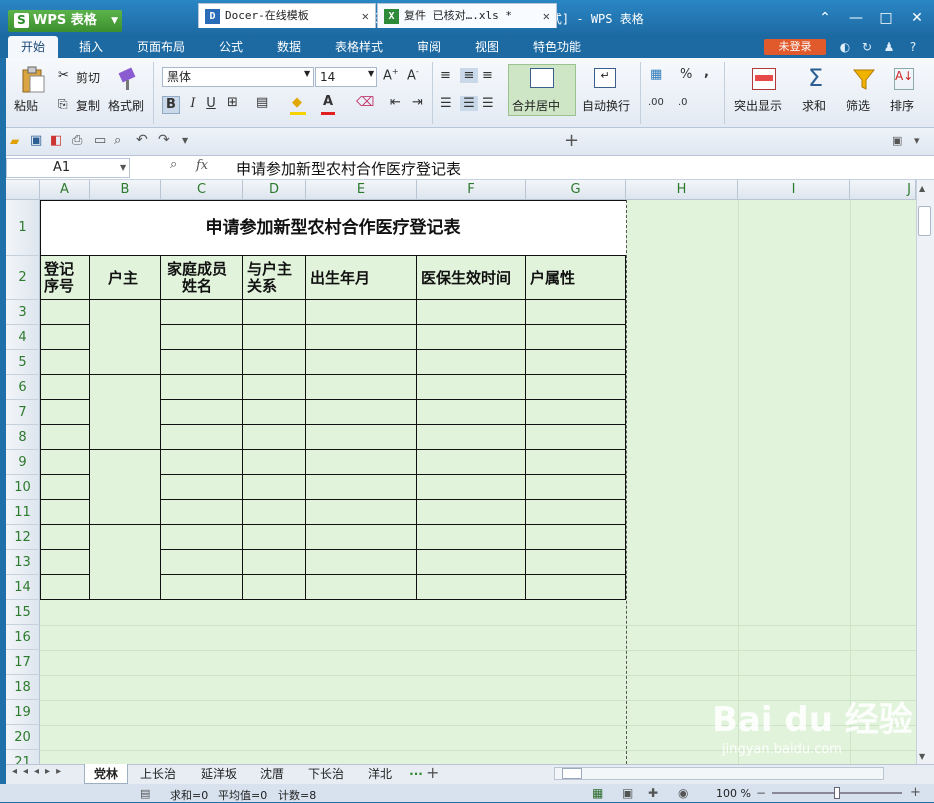 The height and width of the screenshot is (803, 934). Describe the element at coordinates (446, 103) in the screenshot. I see `align-left-icon: ☰` at that location.